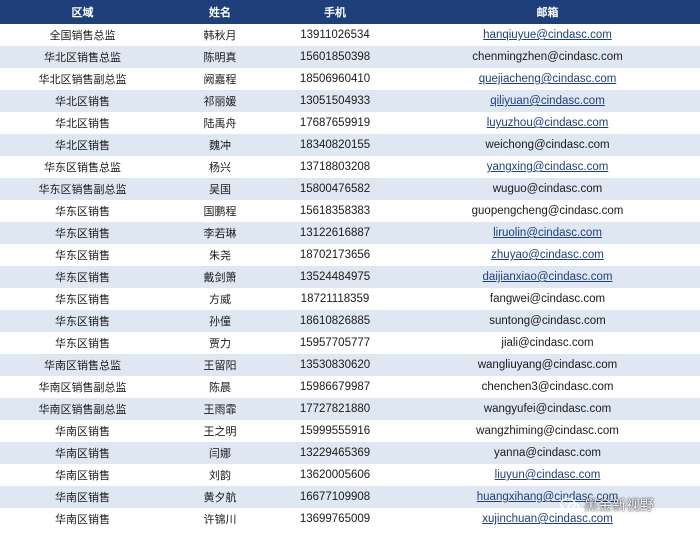 Image resolution: width=700 pixels, height=536 pixels. I want to click on table-row: 华南区销售 刘韵 13620005606 liuyun@cindasc.com, so click(350, 475).